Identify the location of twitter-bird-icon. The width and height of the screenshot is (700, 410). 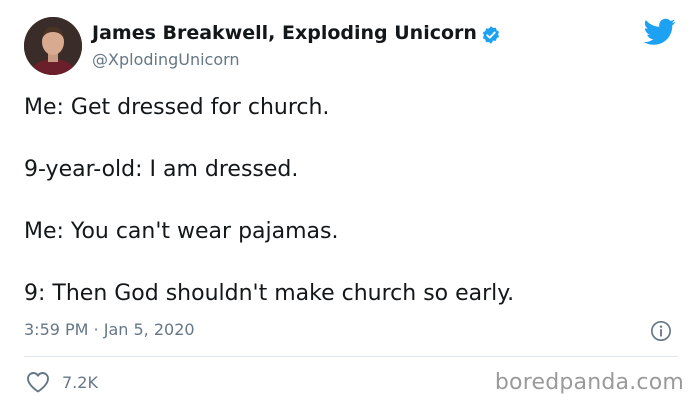
(660, 32).